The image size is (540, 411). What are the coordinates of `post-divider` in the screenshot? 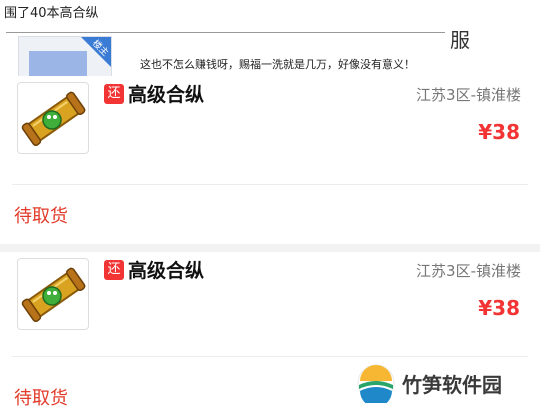 It's located at (225, 32).